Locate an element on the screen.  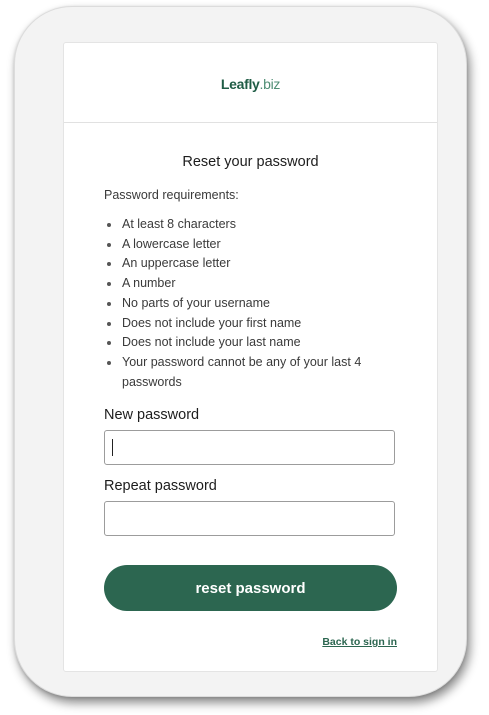
repeat-password-input is located at coordinates (249, 518).